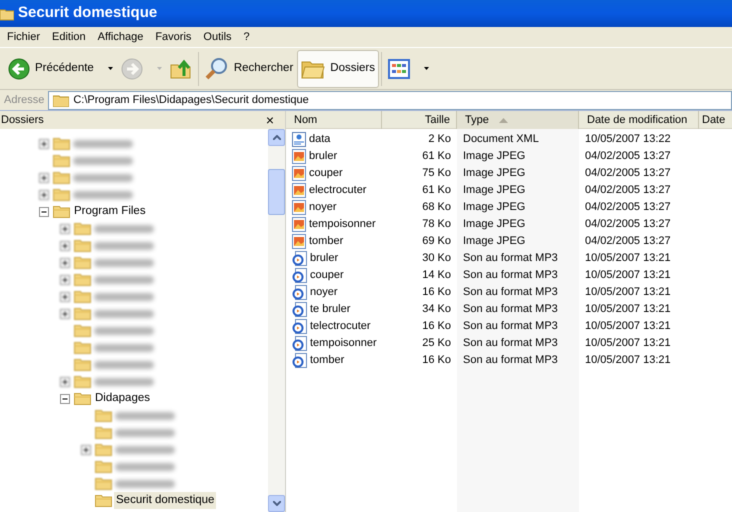 The width and height of the screenshot is (732, 512). What do you see at coordinates (628, 139) in the screenshot?
I see `modified-date: 10/05/2007 13:22` at bounding box center [628, 139].